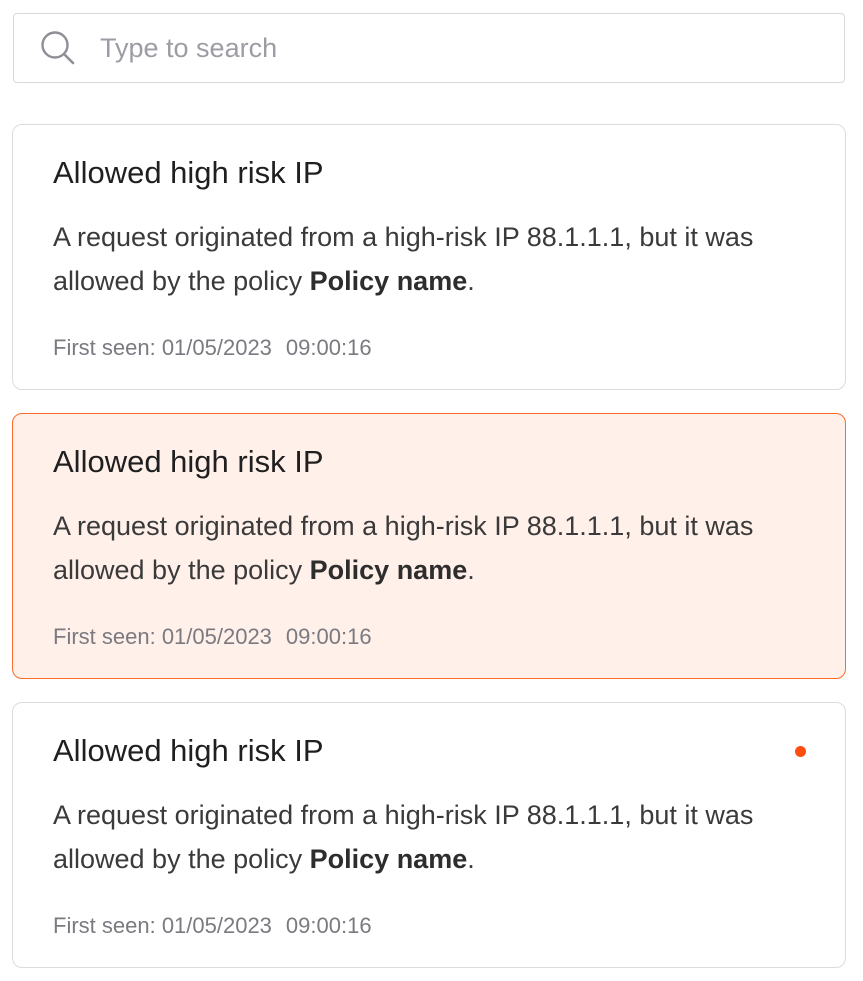 This screenshot has height=981, width=863. What do you see at coordinates (450, 48) in the screenshot?
I see `search-input` at bounding box center [450, 48].